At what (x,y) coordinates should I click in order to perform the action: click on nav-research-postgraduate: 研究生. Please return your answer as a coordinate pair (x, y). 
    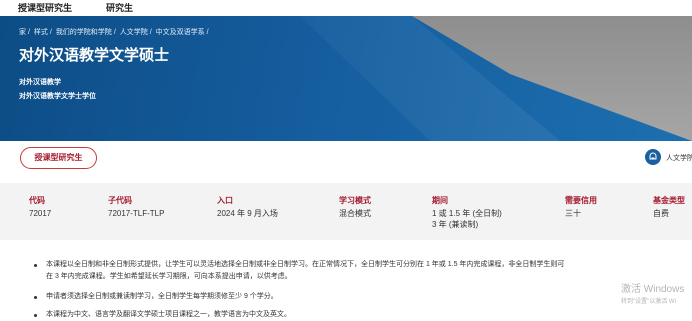
    Looking at the image, I should click on (119, 7).